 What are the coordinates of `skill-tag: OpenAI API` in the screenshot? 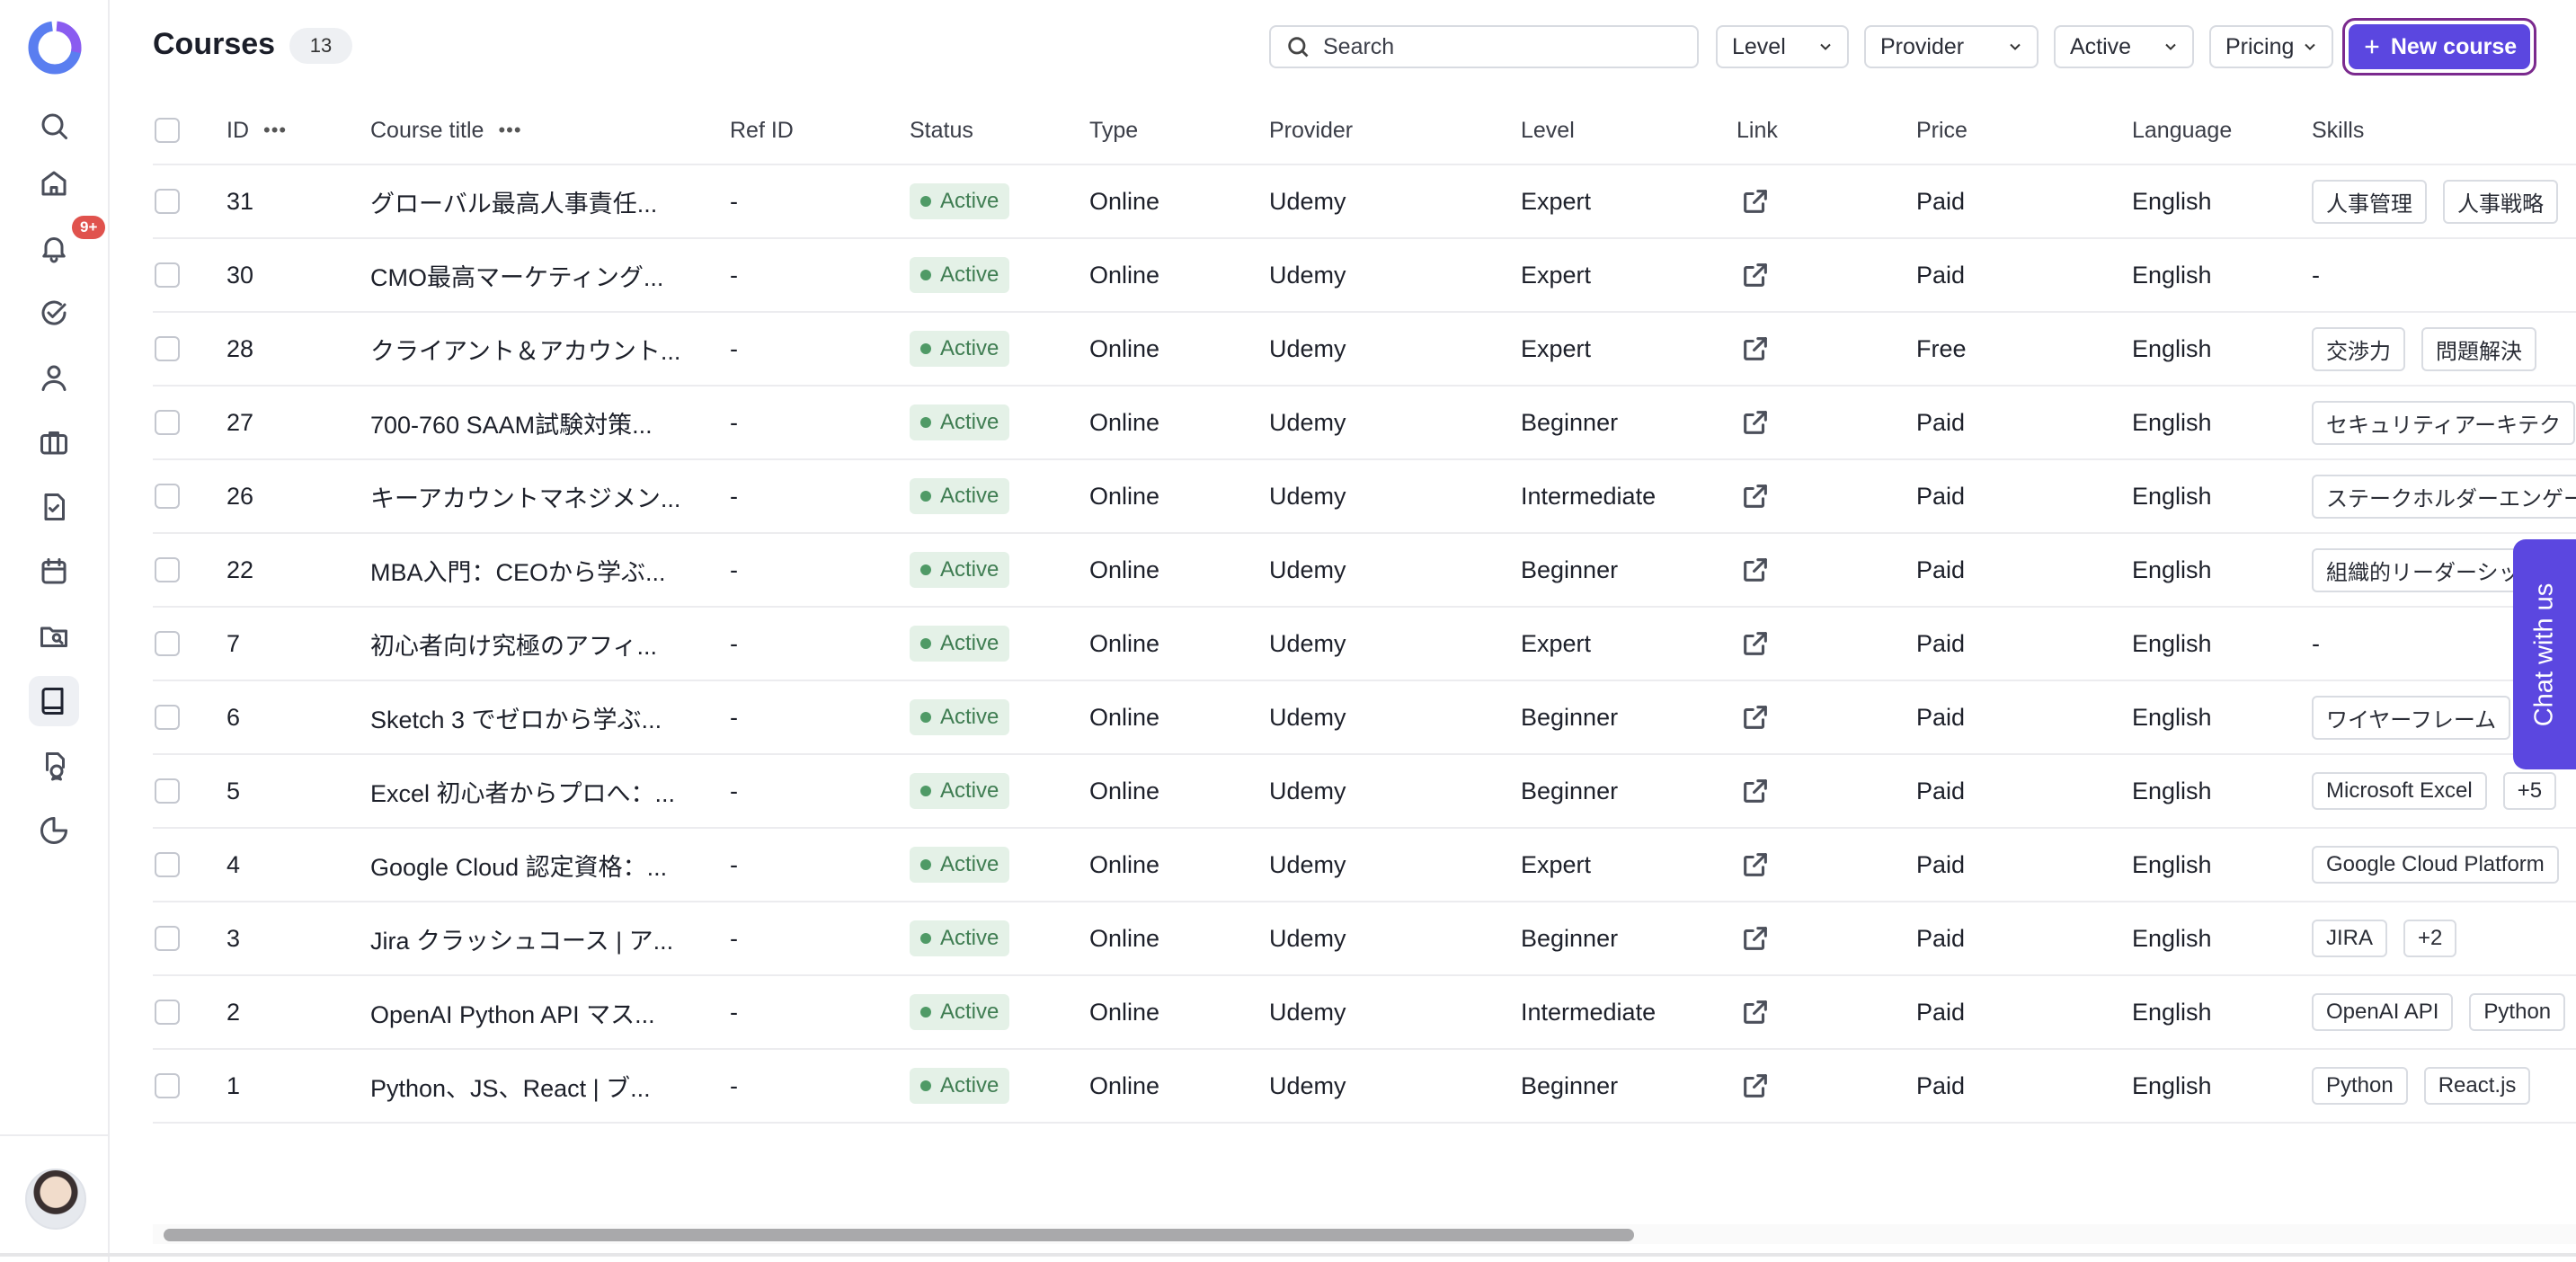 It's located at (2383, 1012).